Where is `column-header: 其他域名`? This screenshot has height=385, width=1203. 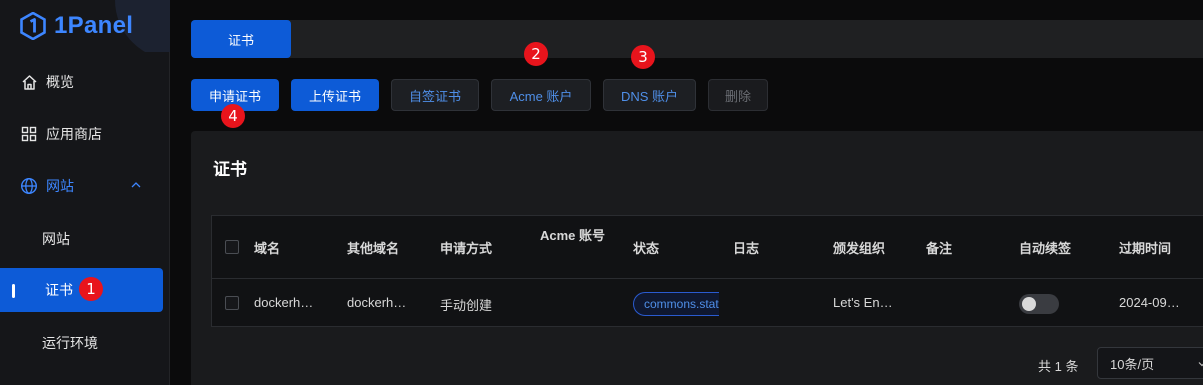 column-header: 其他域名 is located at coordinates (373, 248).